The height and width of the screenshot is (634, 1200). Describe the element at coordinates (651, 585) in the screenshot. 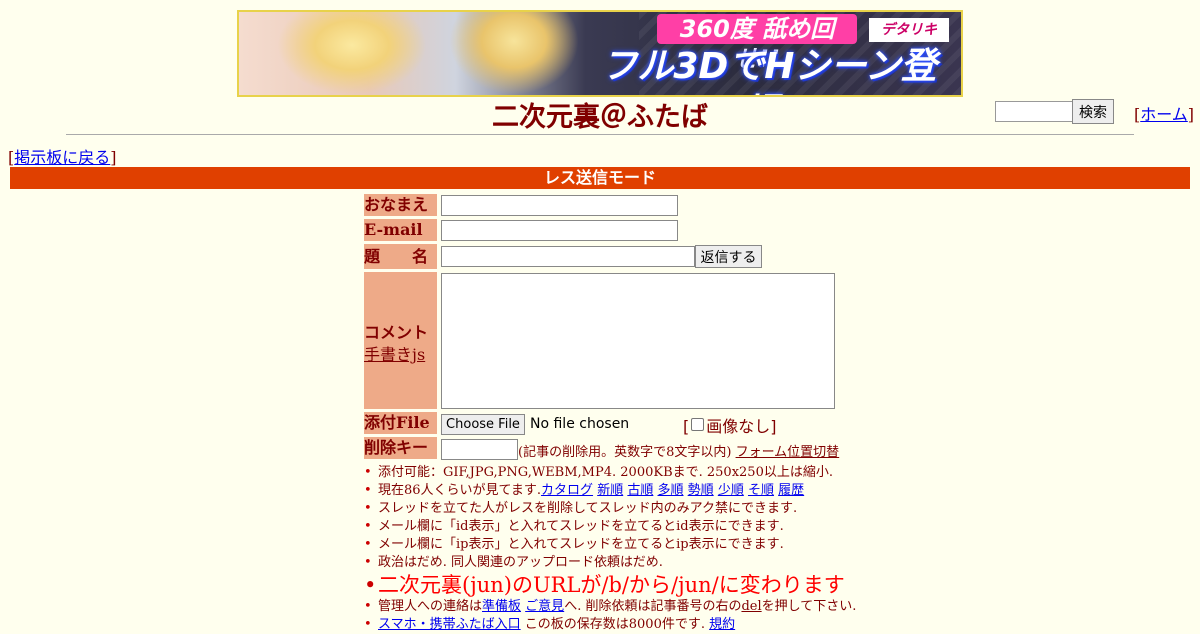

I see `url-change-notice: 二次元裏(jun)のURLが/b/から/jun/に変わります` at that location.